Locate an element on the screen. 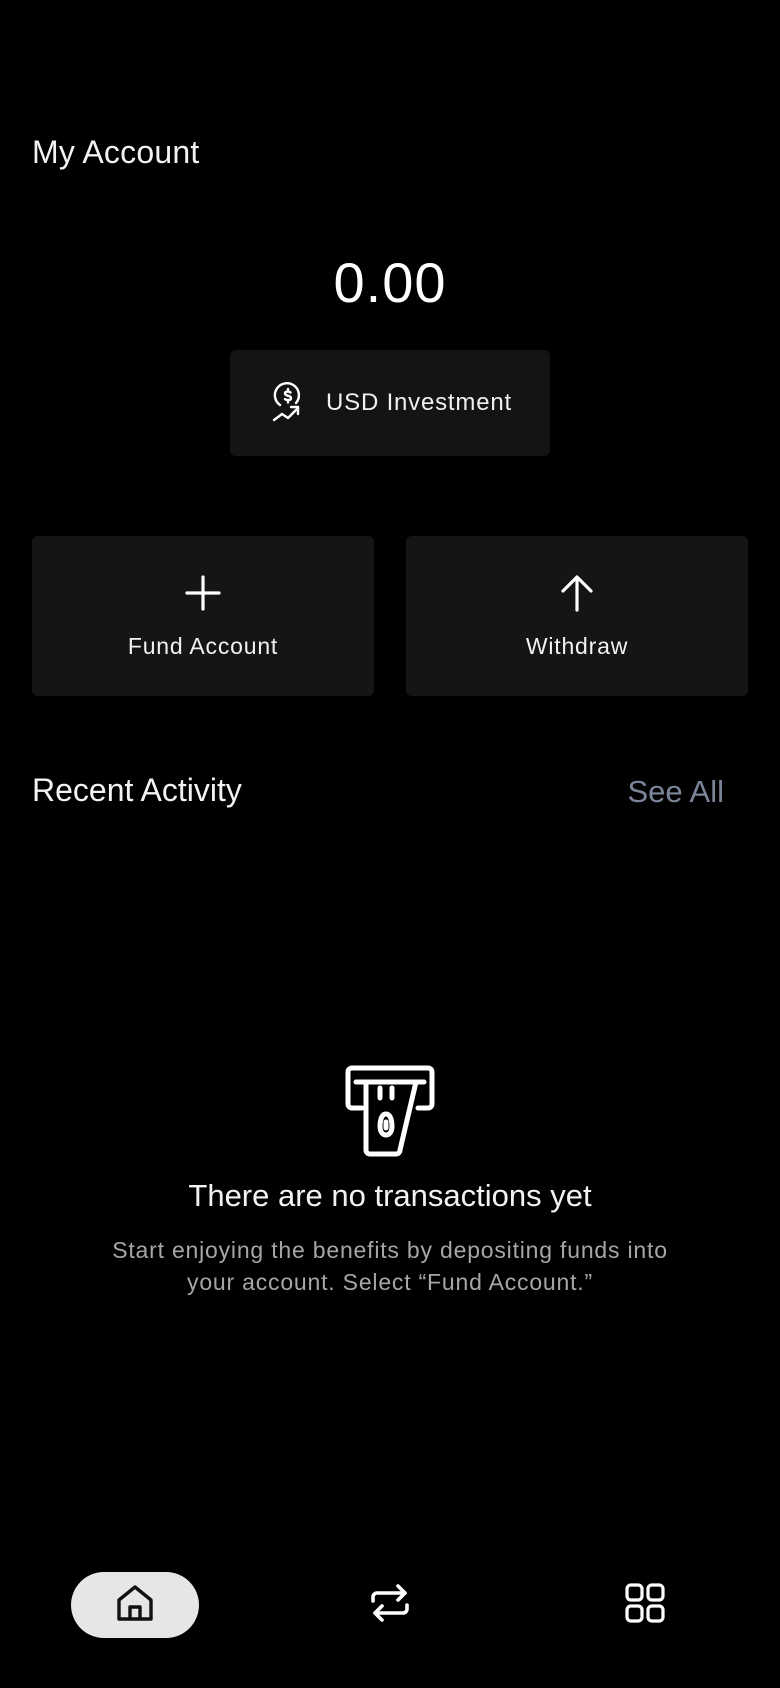 The image size is (780, 1688). page-title: My Account is located at coordinates (116, 152).